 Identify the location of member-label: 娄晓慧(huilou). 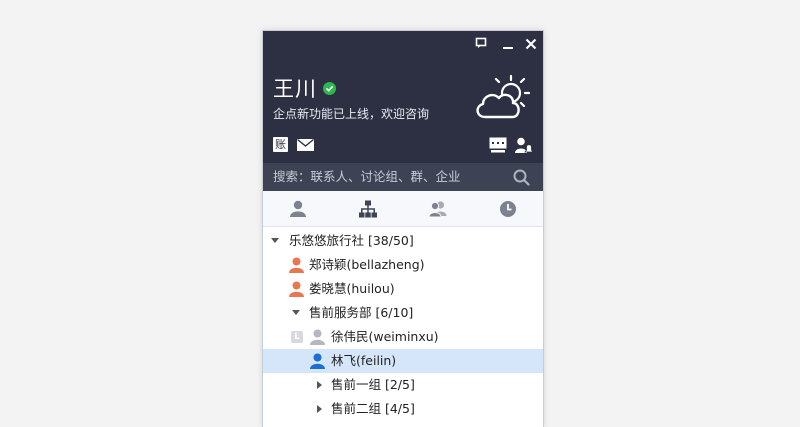
(352, 288).